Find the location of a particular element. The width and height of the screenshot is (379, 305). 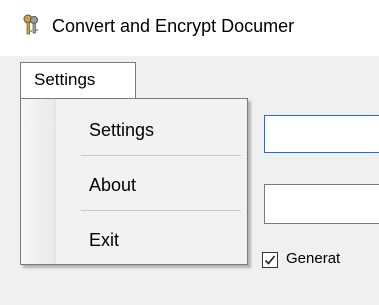

menu-item-exit-label: Exit is located at coordinates (104, 240).